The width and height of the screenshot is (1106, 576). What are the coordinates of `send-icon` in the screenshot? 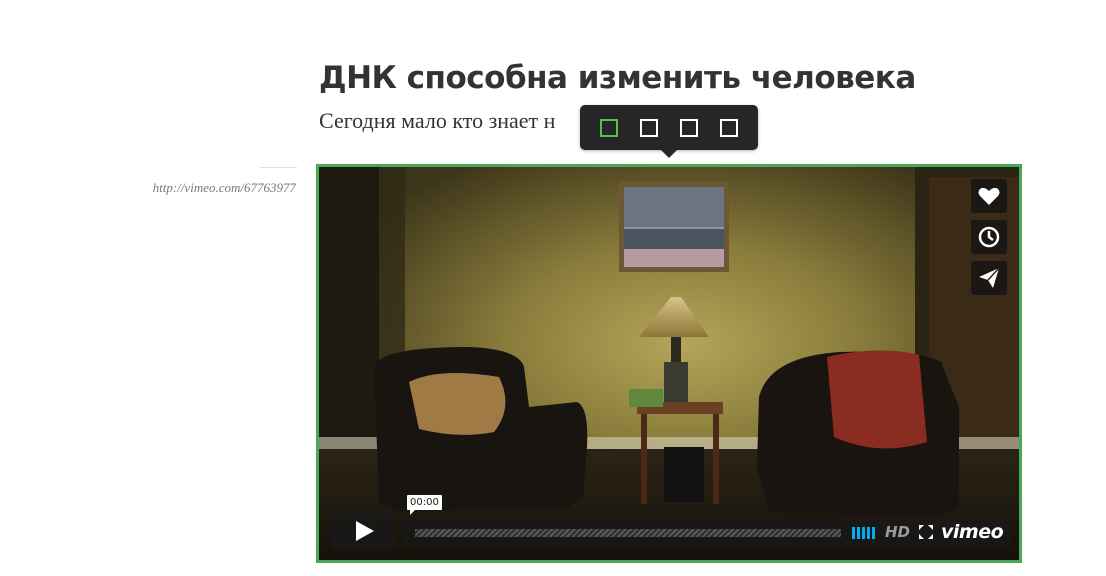 It's located at (989, 277).